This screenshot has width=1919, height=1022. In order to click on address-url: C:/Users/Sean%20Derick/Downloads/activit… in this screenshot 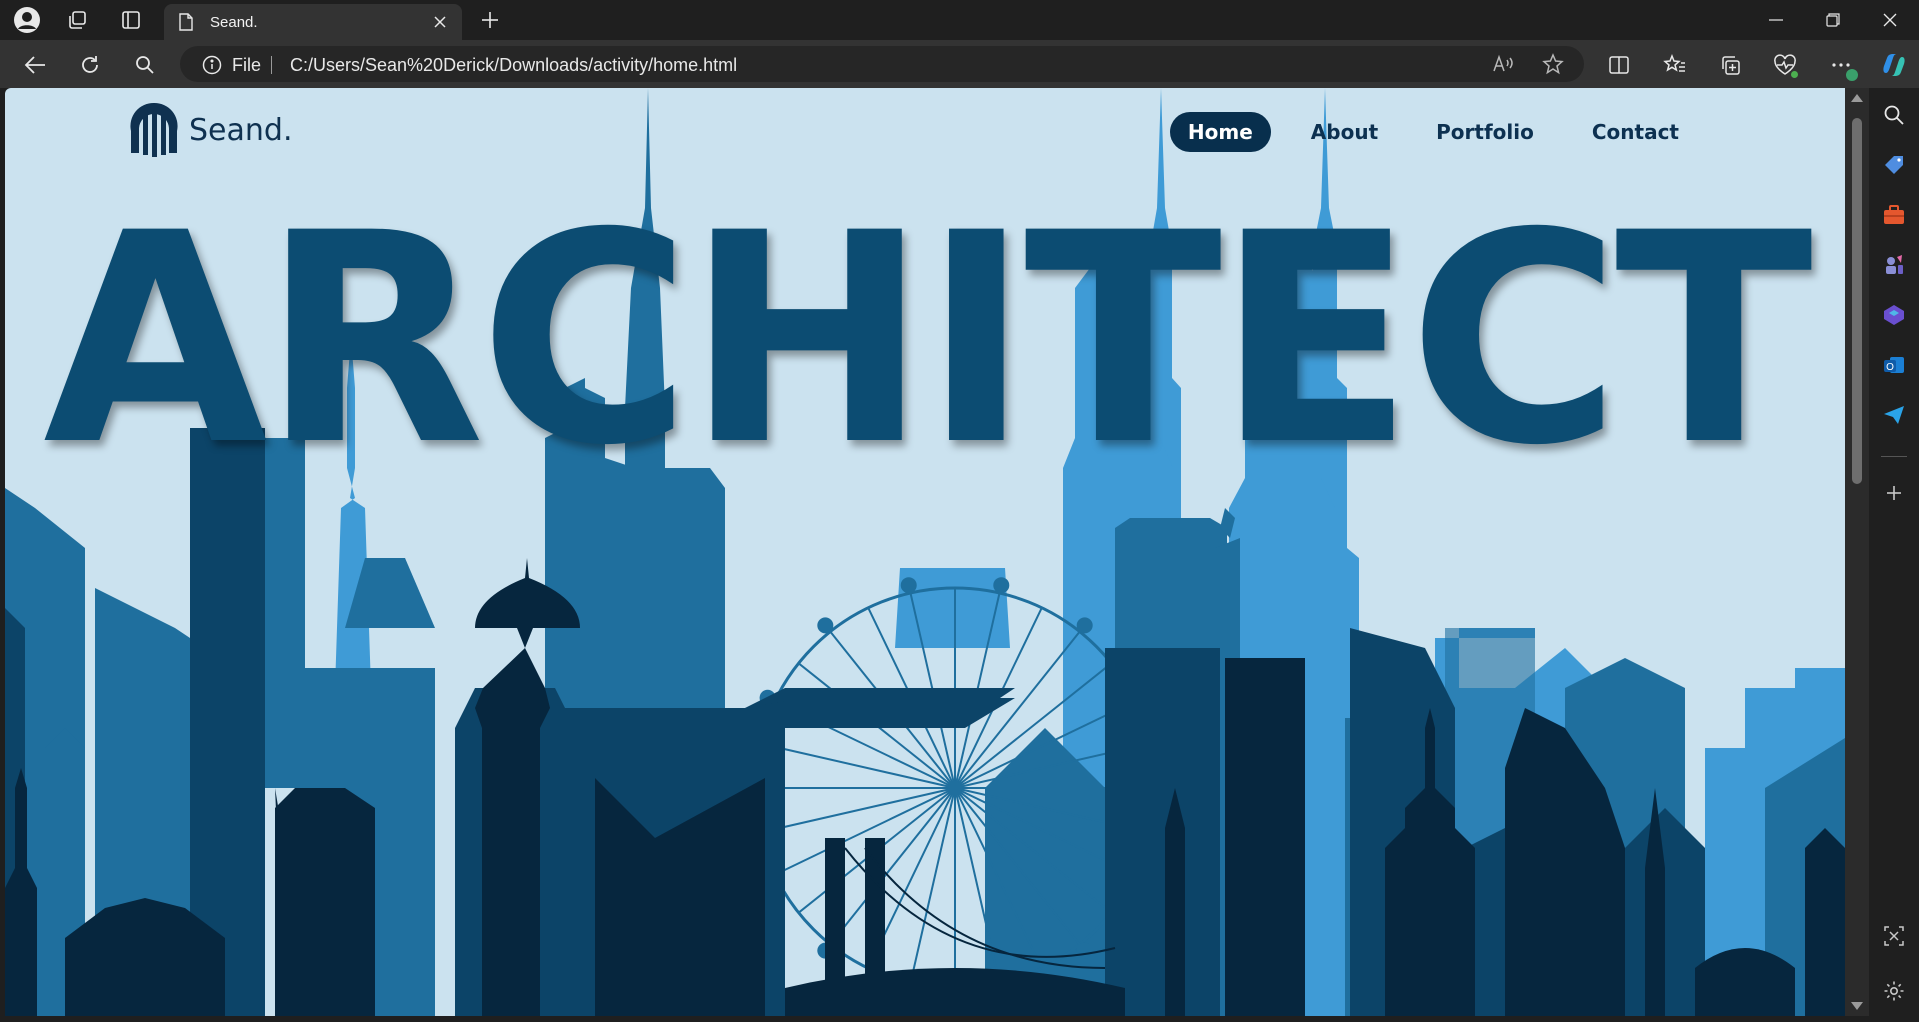, I will do `click(513, 65)`.